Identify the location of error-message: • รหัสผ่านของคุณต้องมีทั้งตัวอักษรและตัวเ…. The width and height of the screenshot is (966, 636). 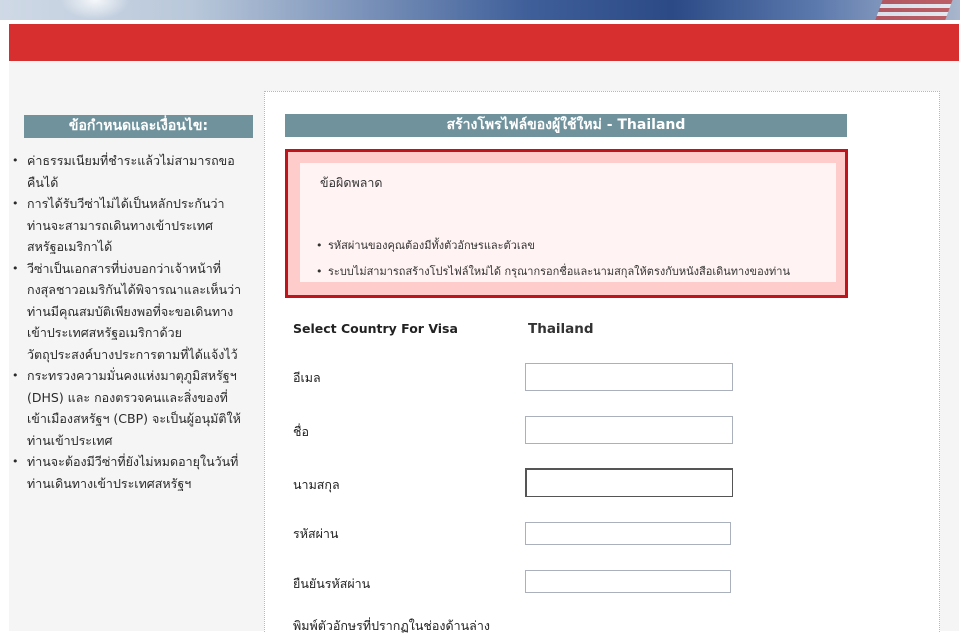
(553, 246).